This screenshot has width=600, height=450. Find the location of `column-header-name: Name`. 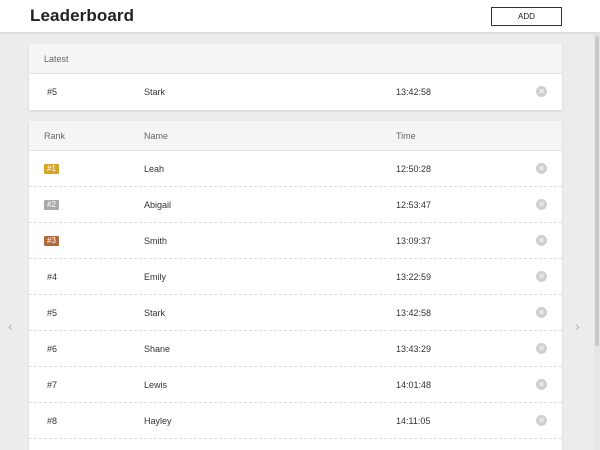

column-header-name: Name is located at coordinates (156, 136).